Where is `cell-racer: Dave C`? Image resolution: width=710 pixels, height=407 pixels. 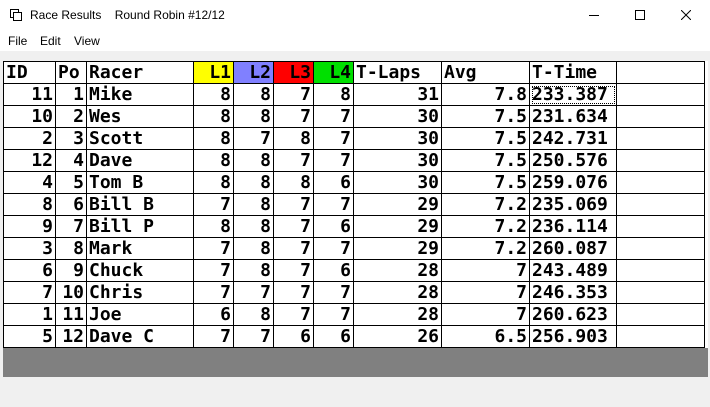 cell-racer: Dave C is located at coordinates (140, 336).